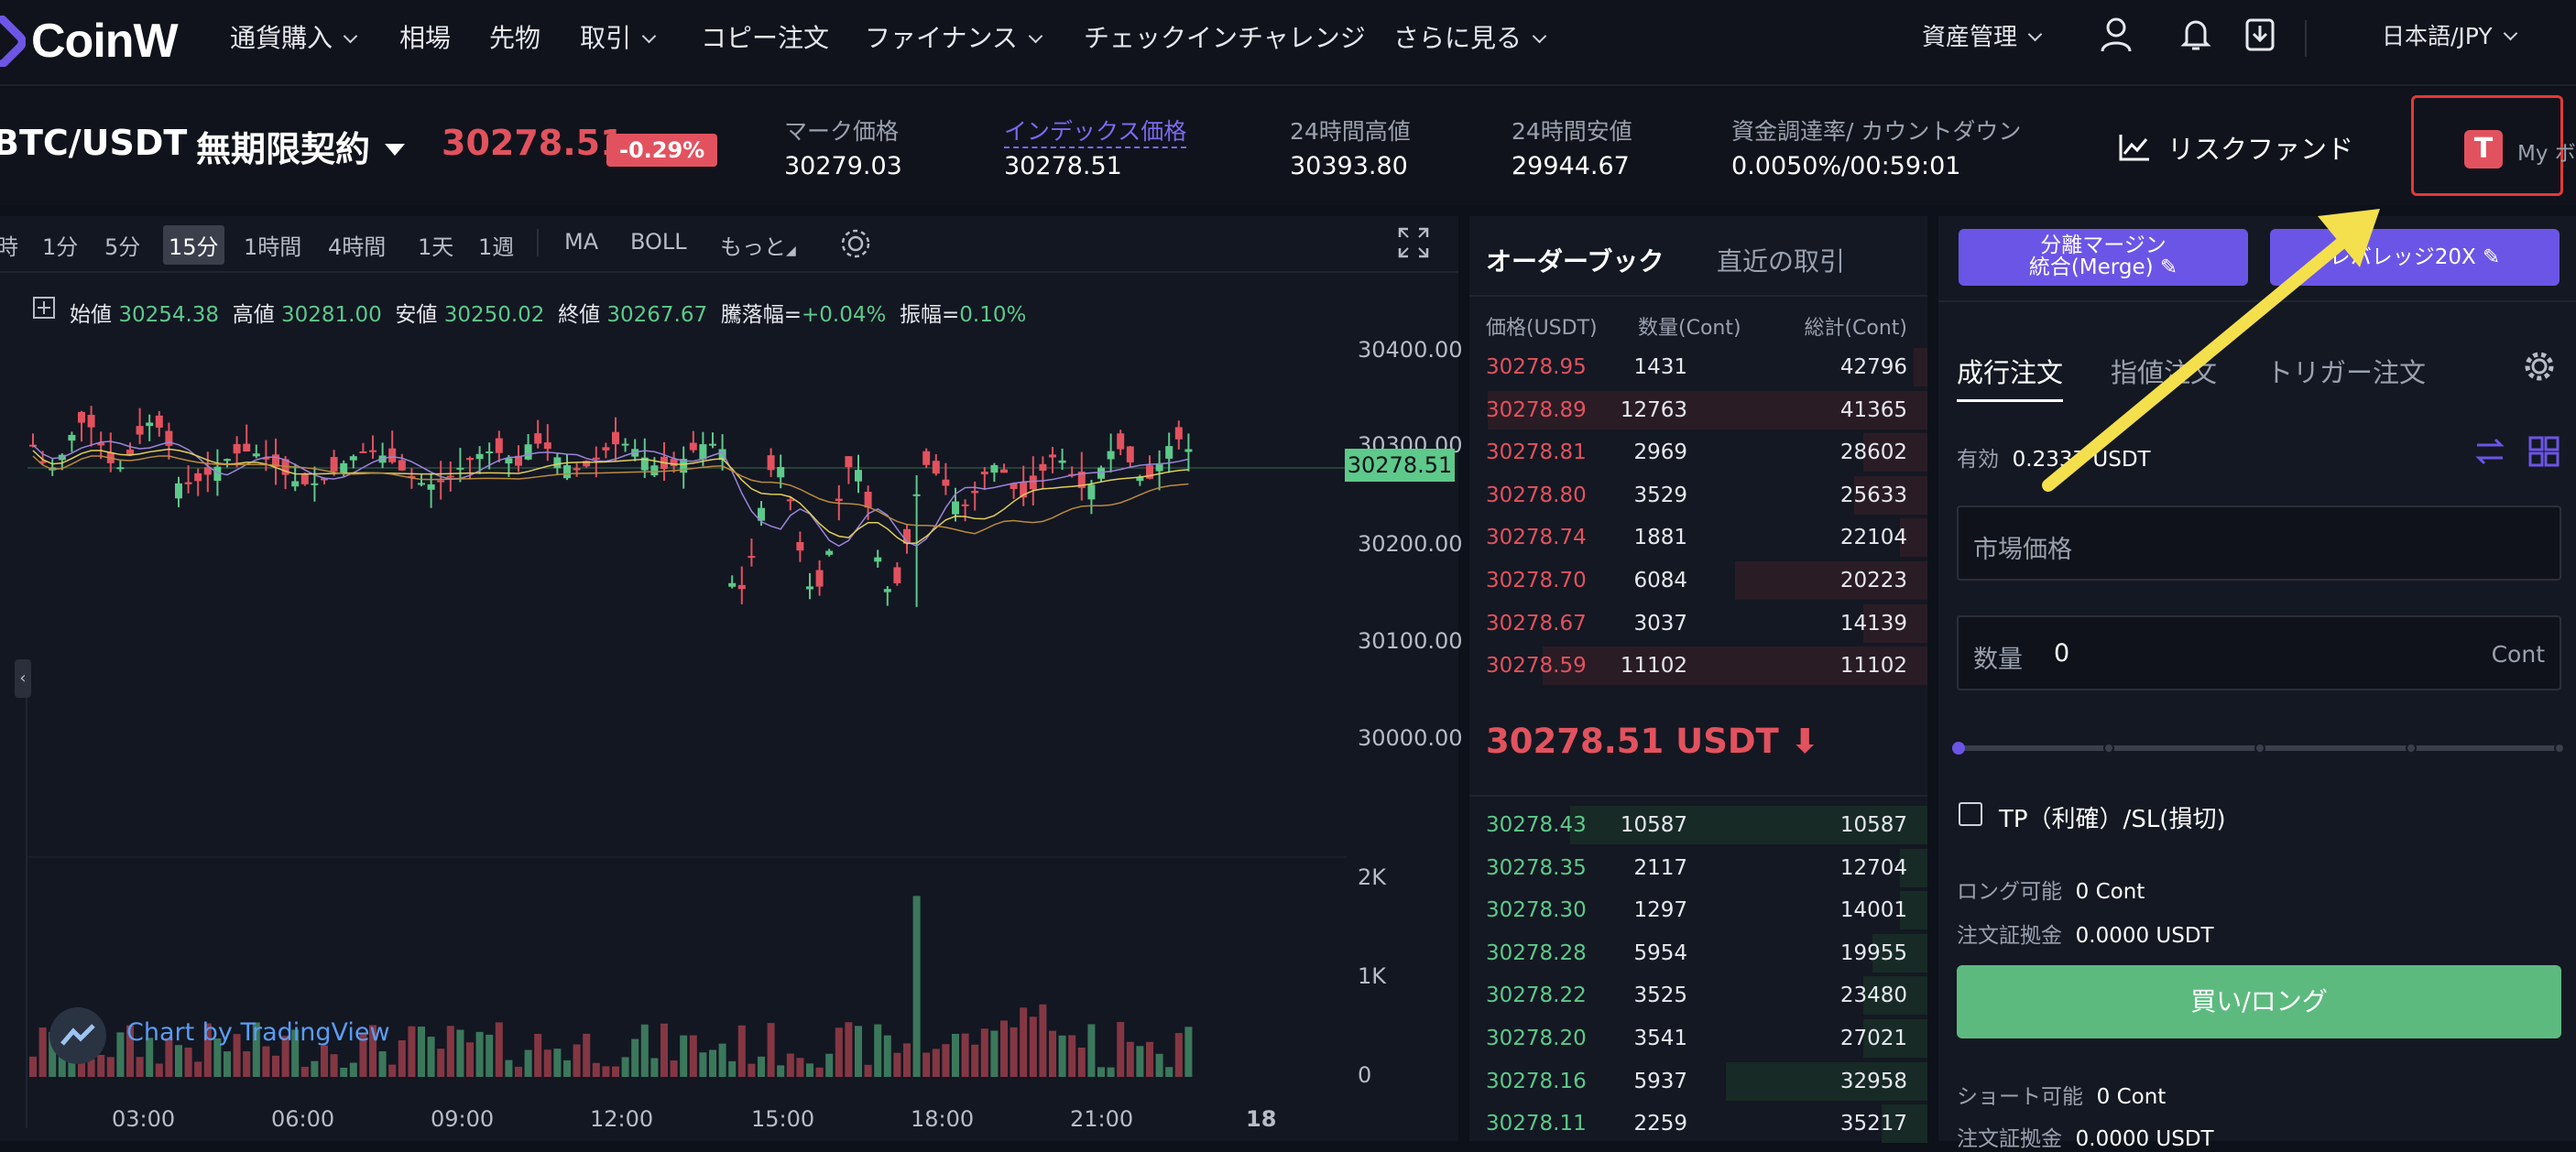  What do you see at coordinates (2490, 451) in the screenshot?
I see `transfer-icon` at bounding box center [2490, 451].